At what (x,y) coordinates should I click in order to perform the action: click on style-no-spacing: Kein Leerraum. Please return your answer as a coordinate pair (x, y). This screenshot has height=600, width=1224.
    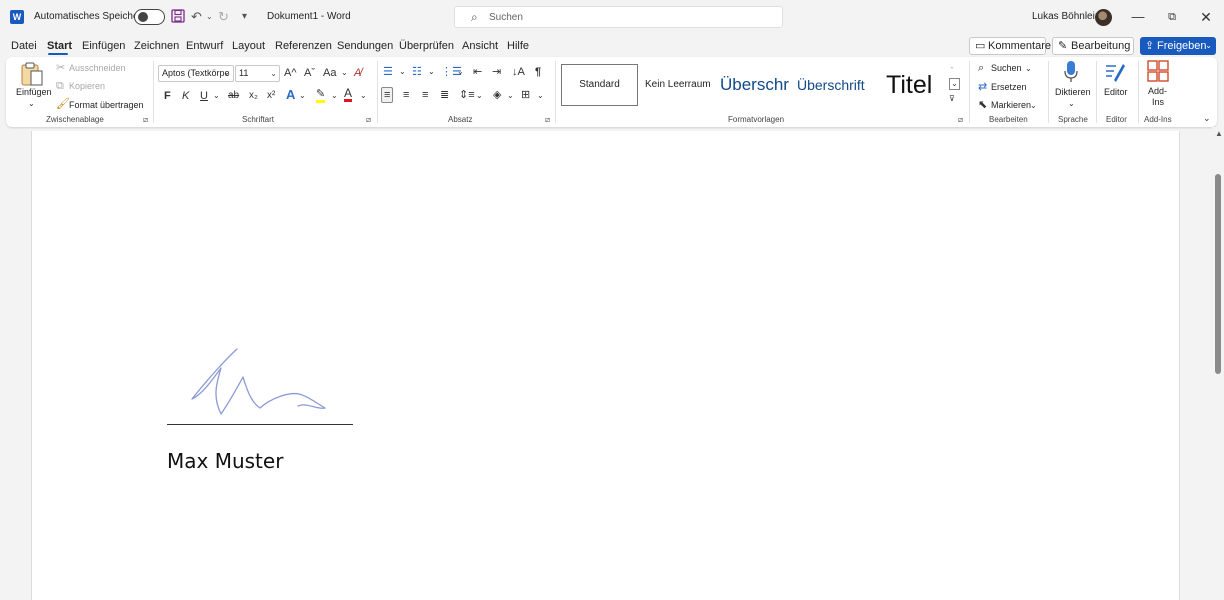
    Looking at the image, I should click on (681, 85).